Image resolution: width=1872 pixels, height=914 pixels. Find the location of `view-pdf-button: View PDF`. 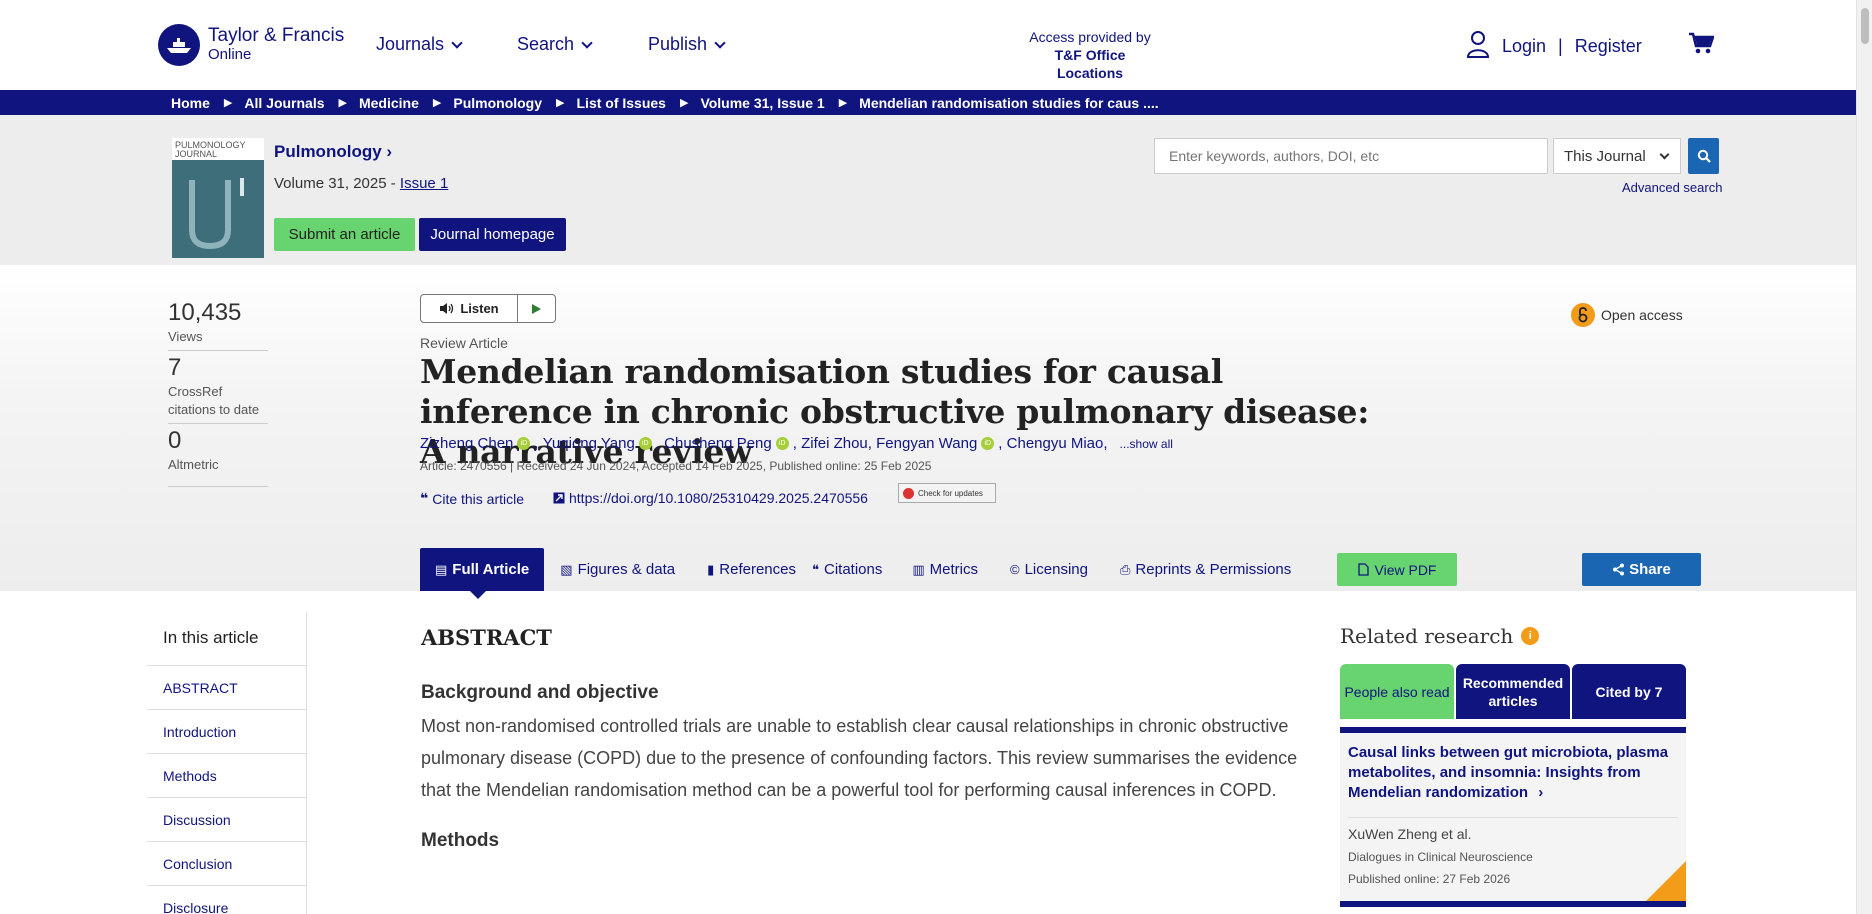

view-pdf-button: View PDF is located at coordinates (1397, 569).